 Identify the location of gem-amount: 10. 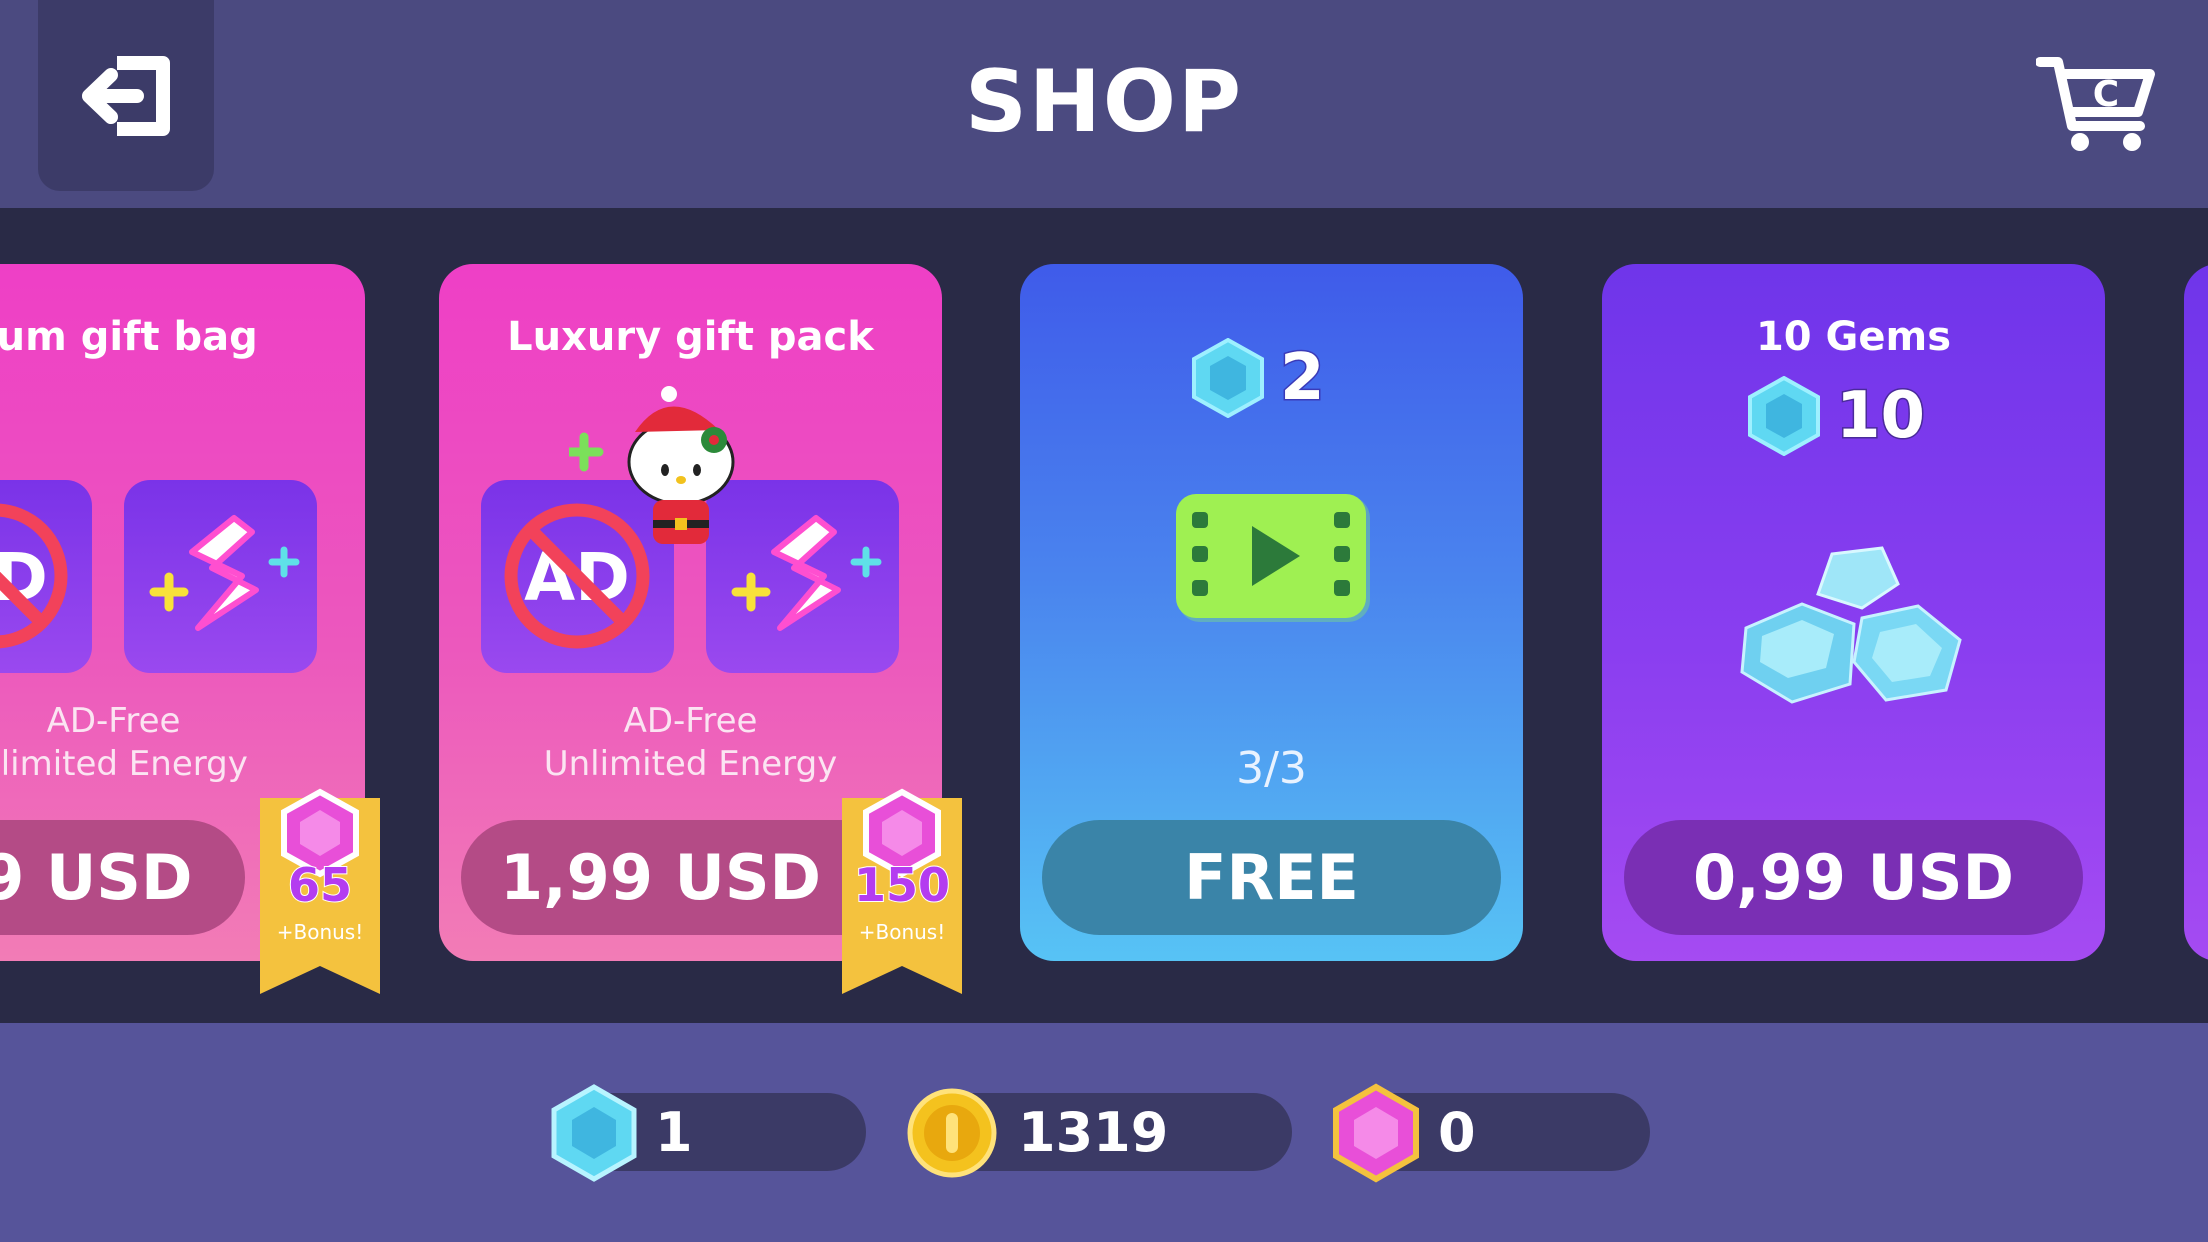
(1837, 416).